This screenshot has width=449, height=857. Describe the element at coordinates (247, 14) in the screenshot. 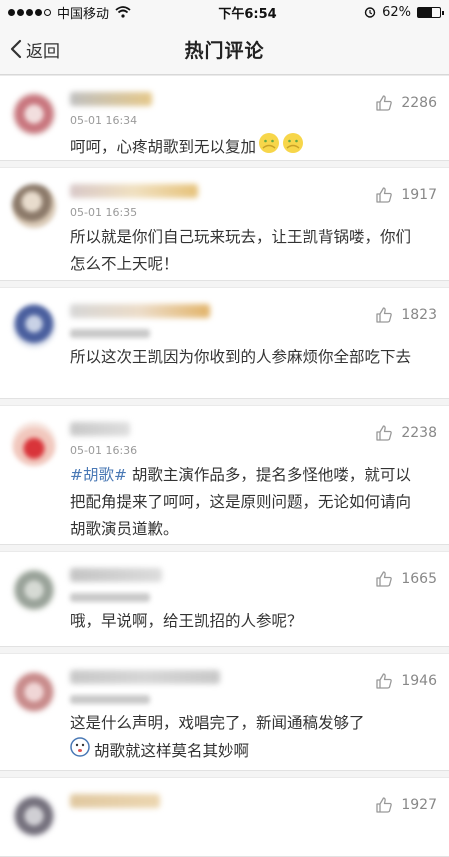

I see `clock: 下午6:54` at that location.